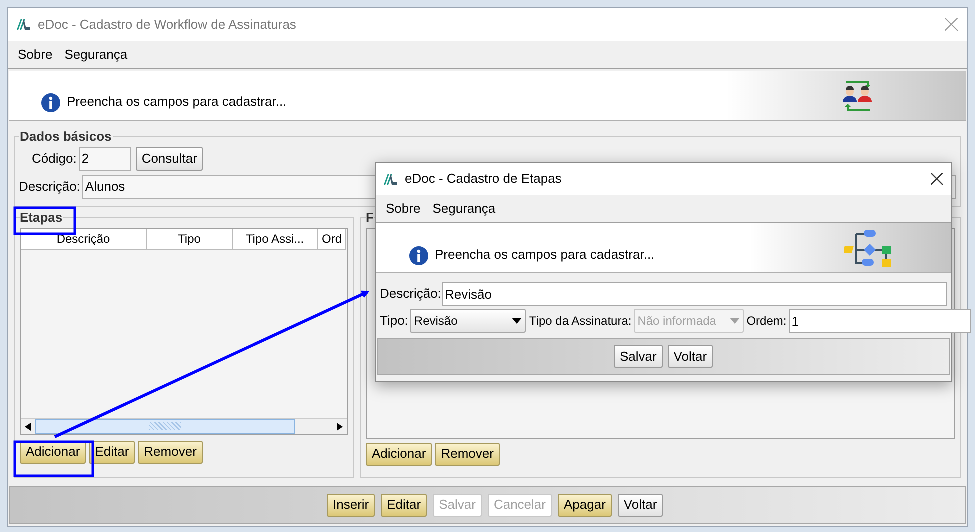  I want to click on footer-button: Editar, so click(404, 505).